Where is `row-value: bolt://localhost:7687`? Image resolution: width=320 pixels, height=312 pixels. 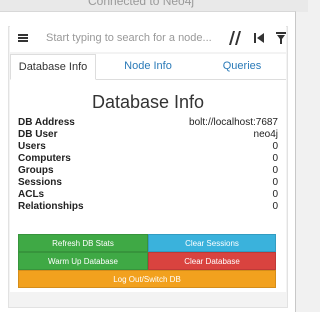
row-value: bolt://localhost:7687 is located at coordinates (233, 122).